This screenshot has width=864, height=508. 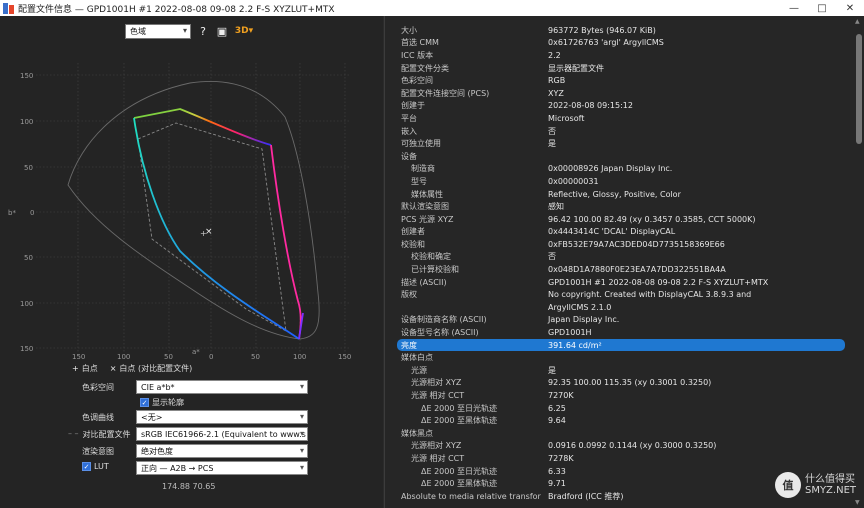 What do you see at coordinates (620, 181) in the screenshot?
I see `info-row: 型号 0x00000031` at bounding box center [620, 181].